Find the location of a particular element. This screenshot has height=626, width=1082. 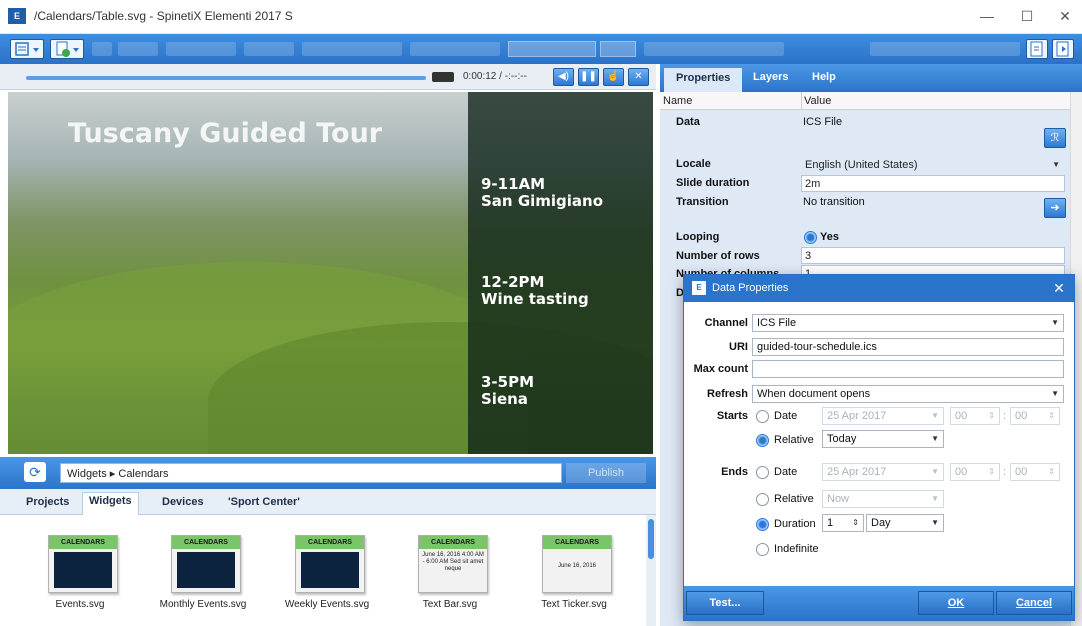

starts-date-label: Date is located at coordinates (786, 416).